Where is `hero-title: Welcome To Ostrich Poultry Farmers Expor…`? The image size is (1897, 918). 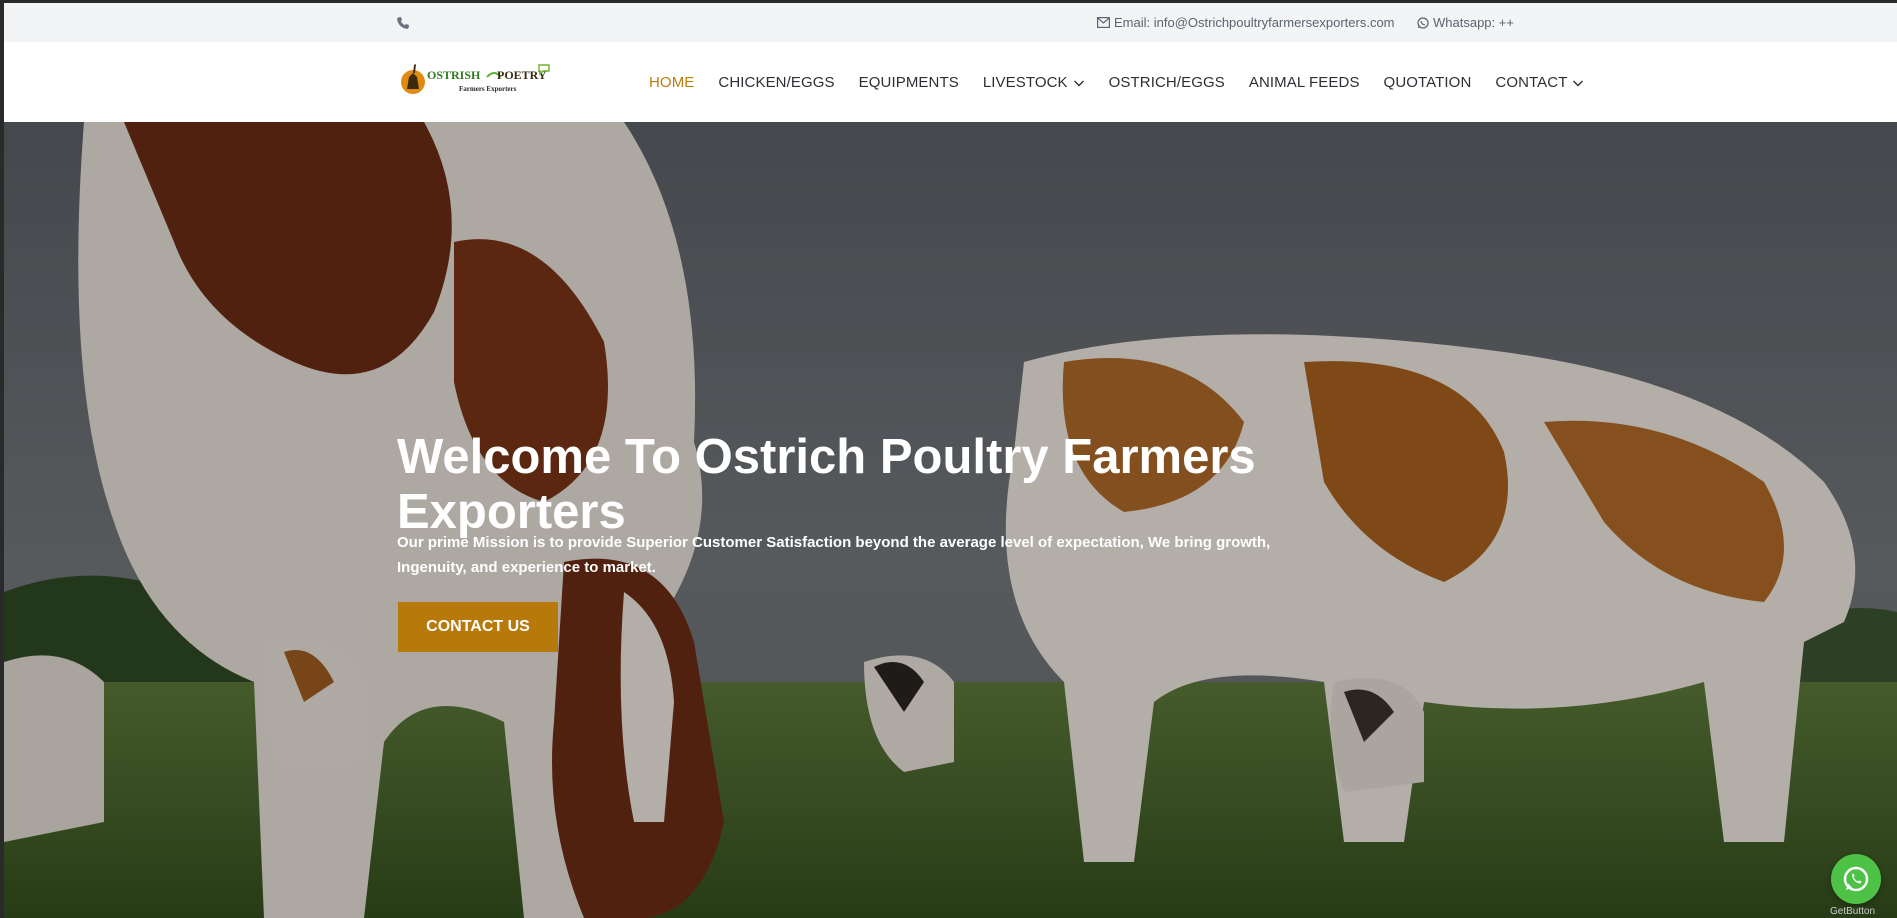 hero-title: Welcome To Ostrich Poultry Farmers Expor… is located at coordinates (826, 484).